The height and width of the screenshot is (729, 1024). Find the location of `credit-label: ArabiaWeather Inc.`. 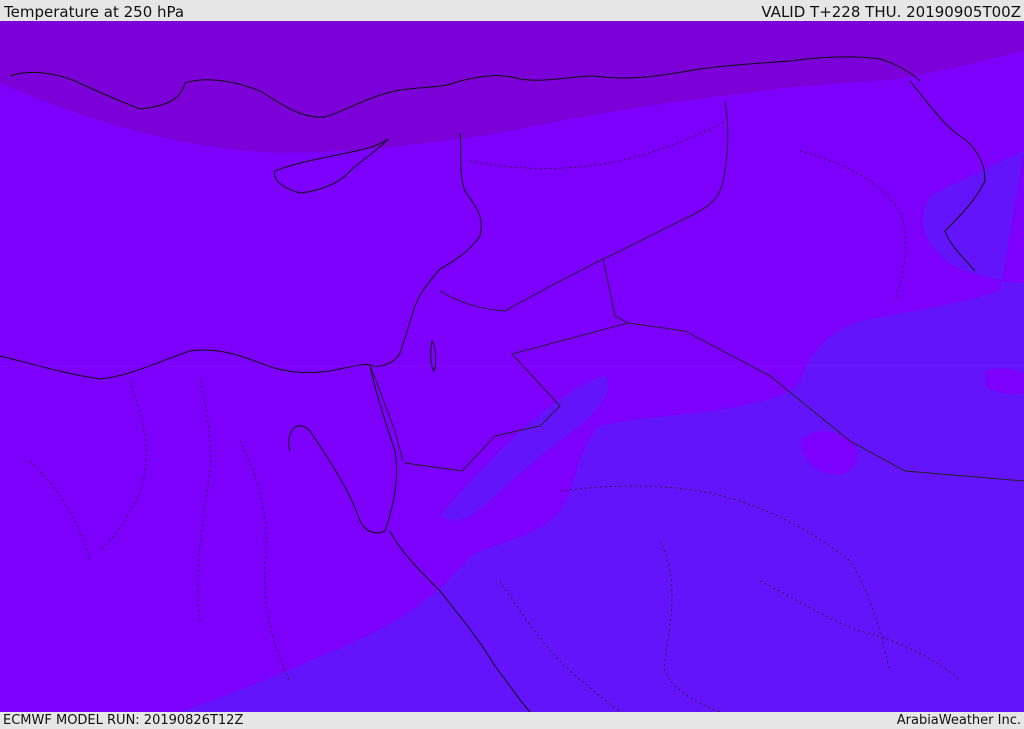

credit-label: ArabiaWeather Inc. is located at coordinates (958, 720).